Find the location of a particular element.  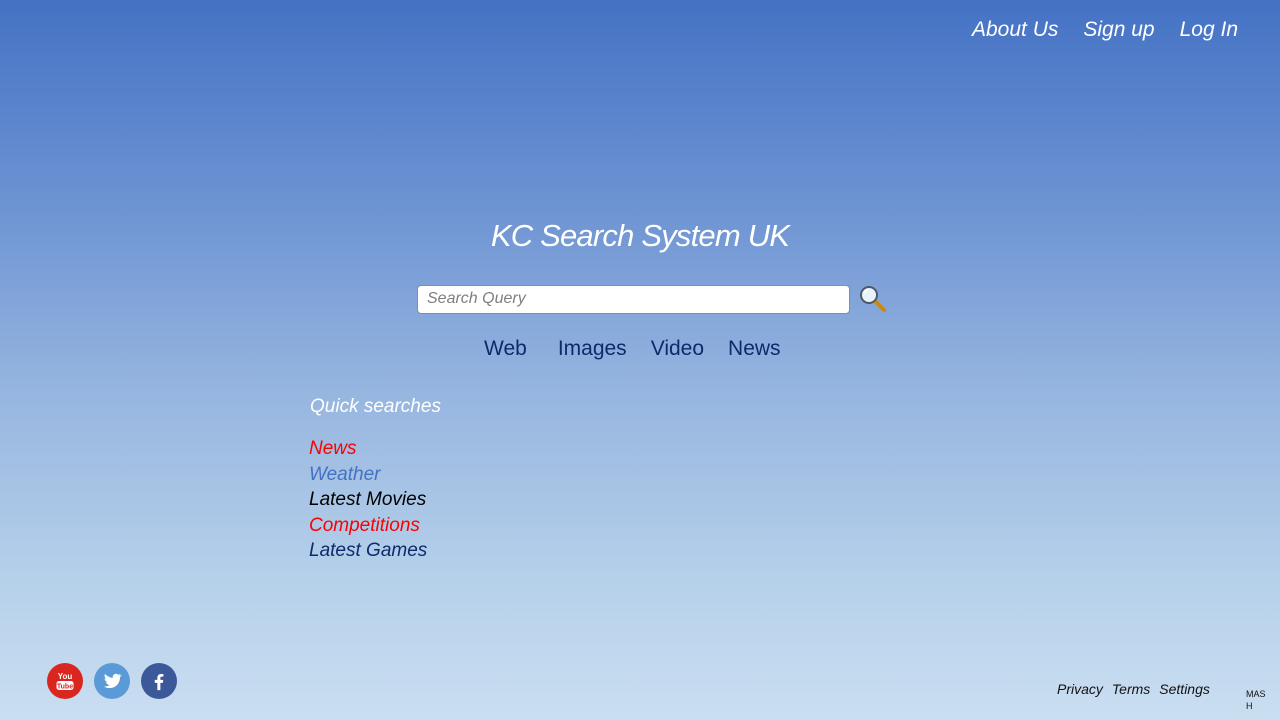

facebook-button is located at coordinates (159, 681).